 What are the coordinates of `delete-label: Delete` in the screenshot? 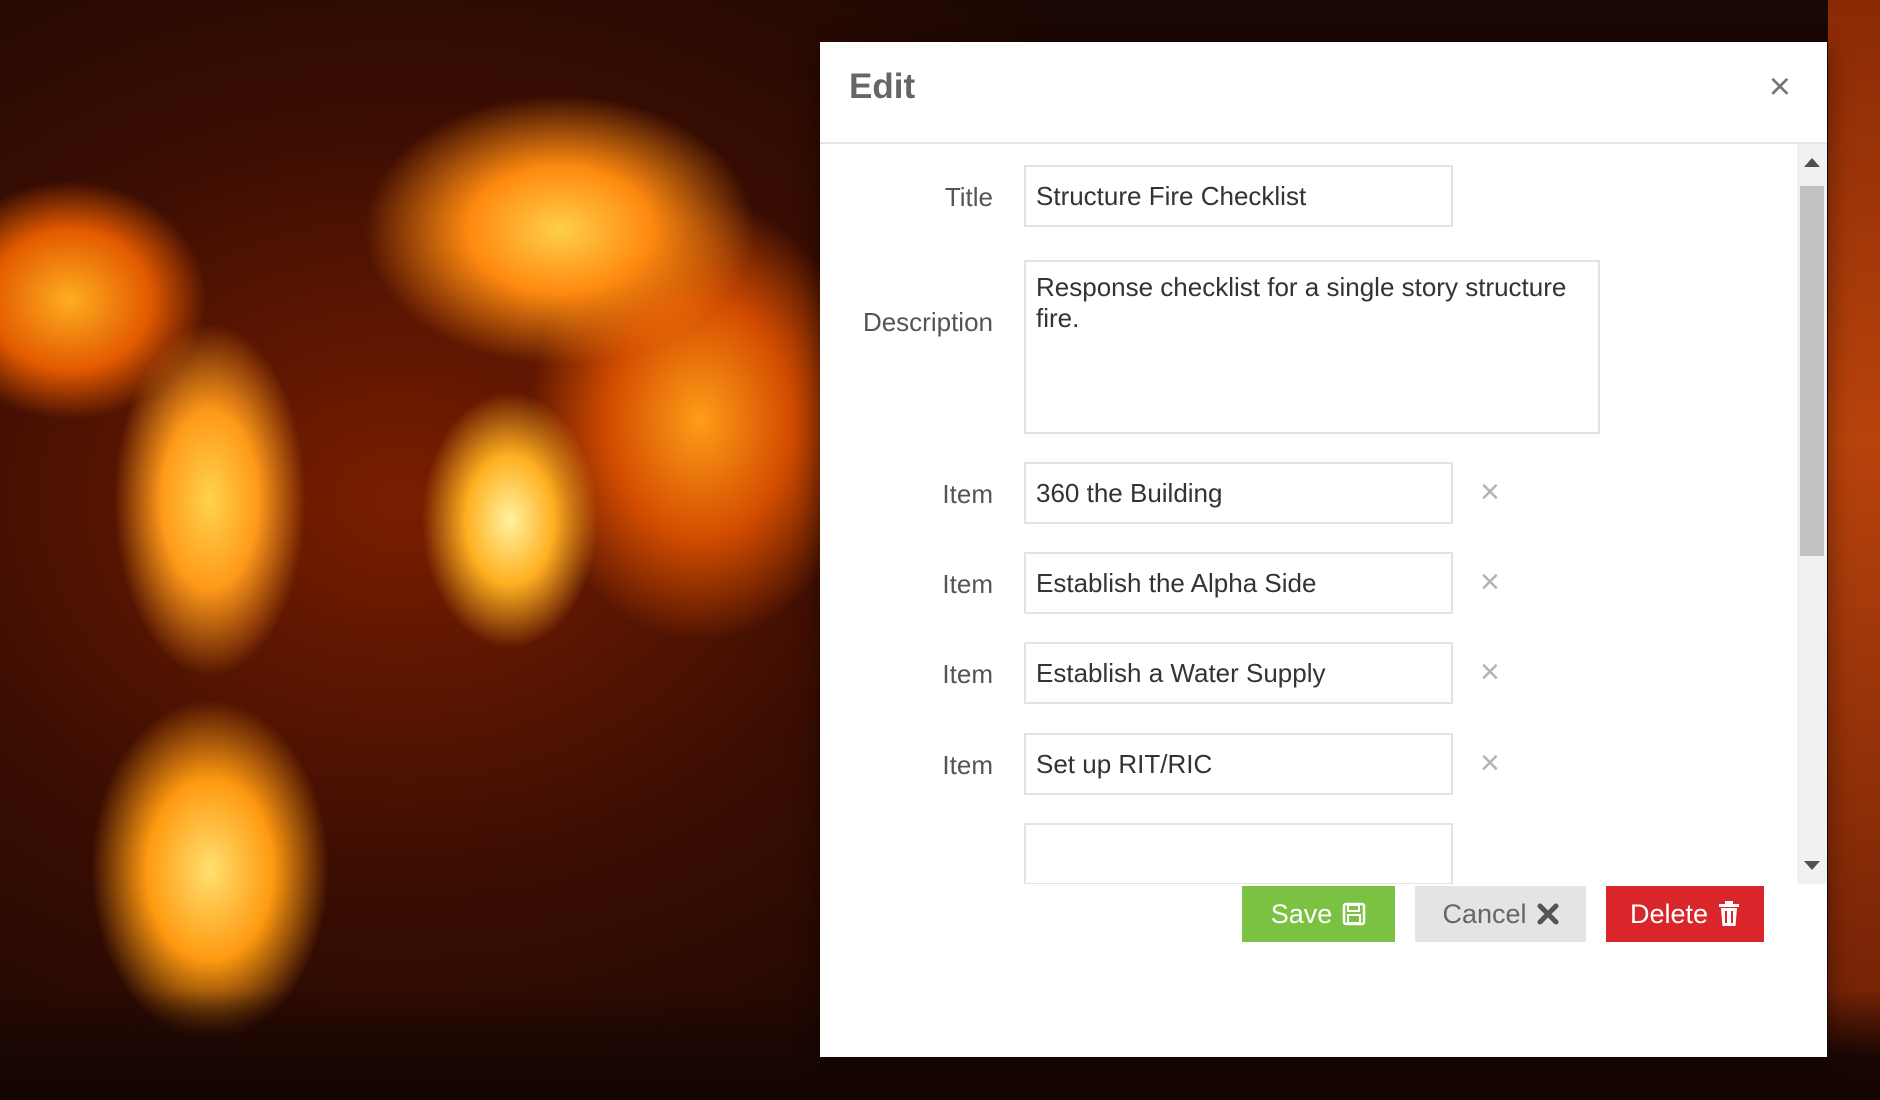 It's located at (1669, 913).